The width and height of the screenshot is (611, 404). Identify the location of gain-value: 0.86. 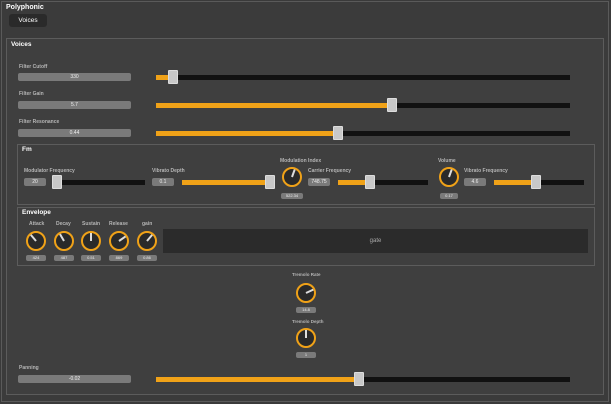
(147, 258).